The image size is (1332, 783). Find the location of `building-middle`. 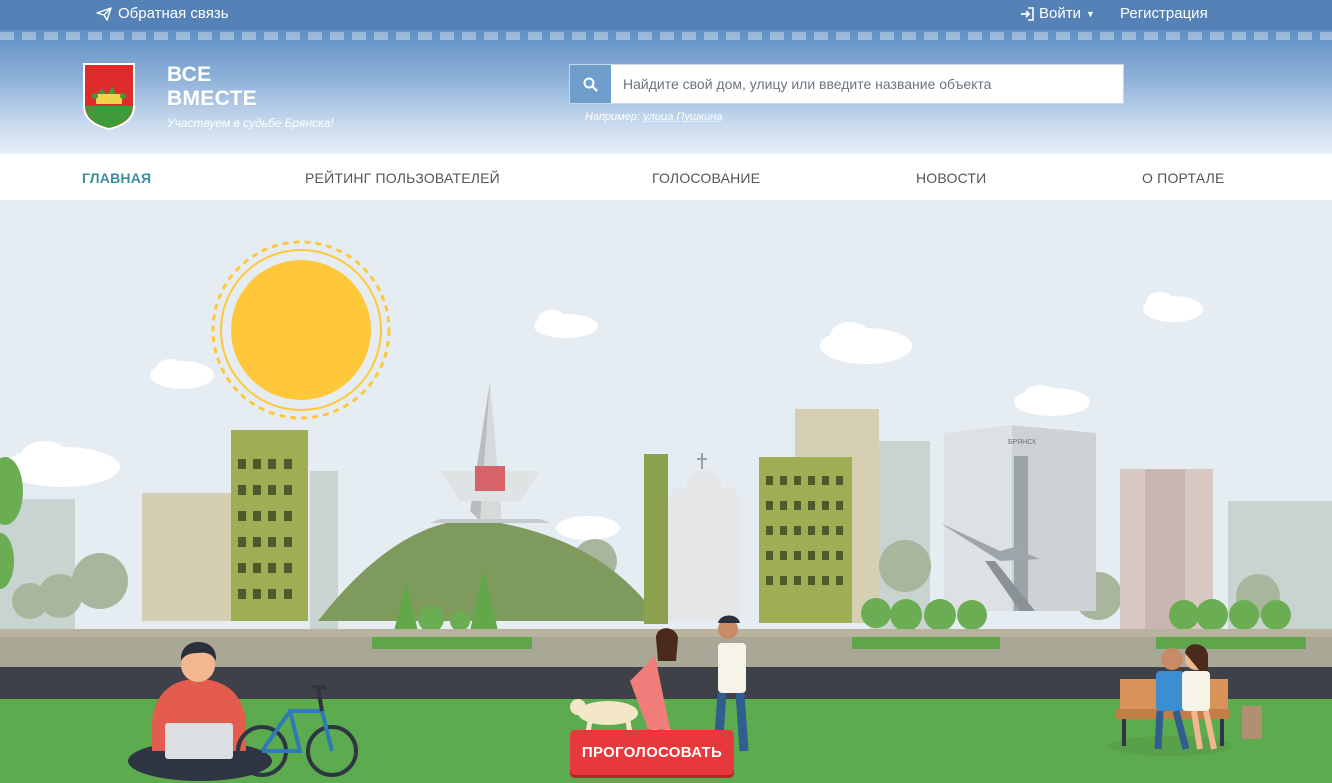

building-middle is located at coordinates (819, 516).